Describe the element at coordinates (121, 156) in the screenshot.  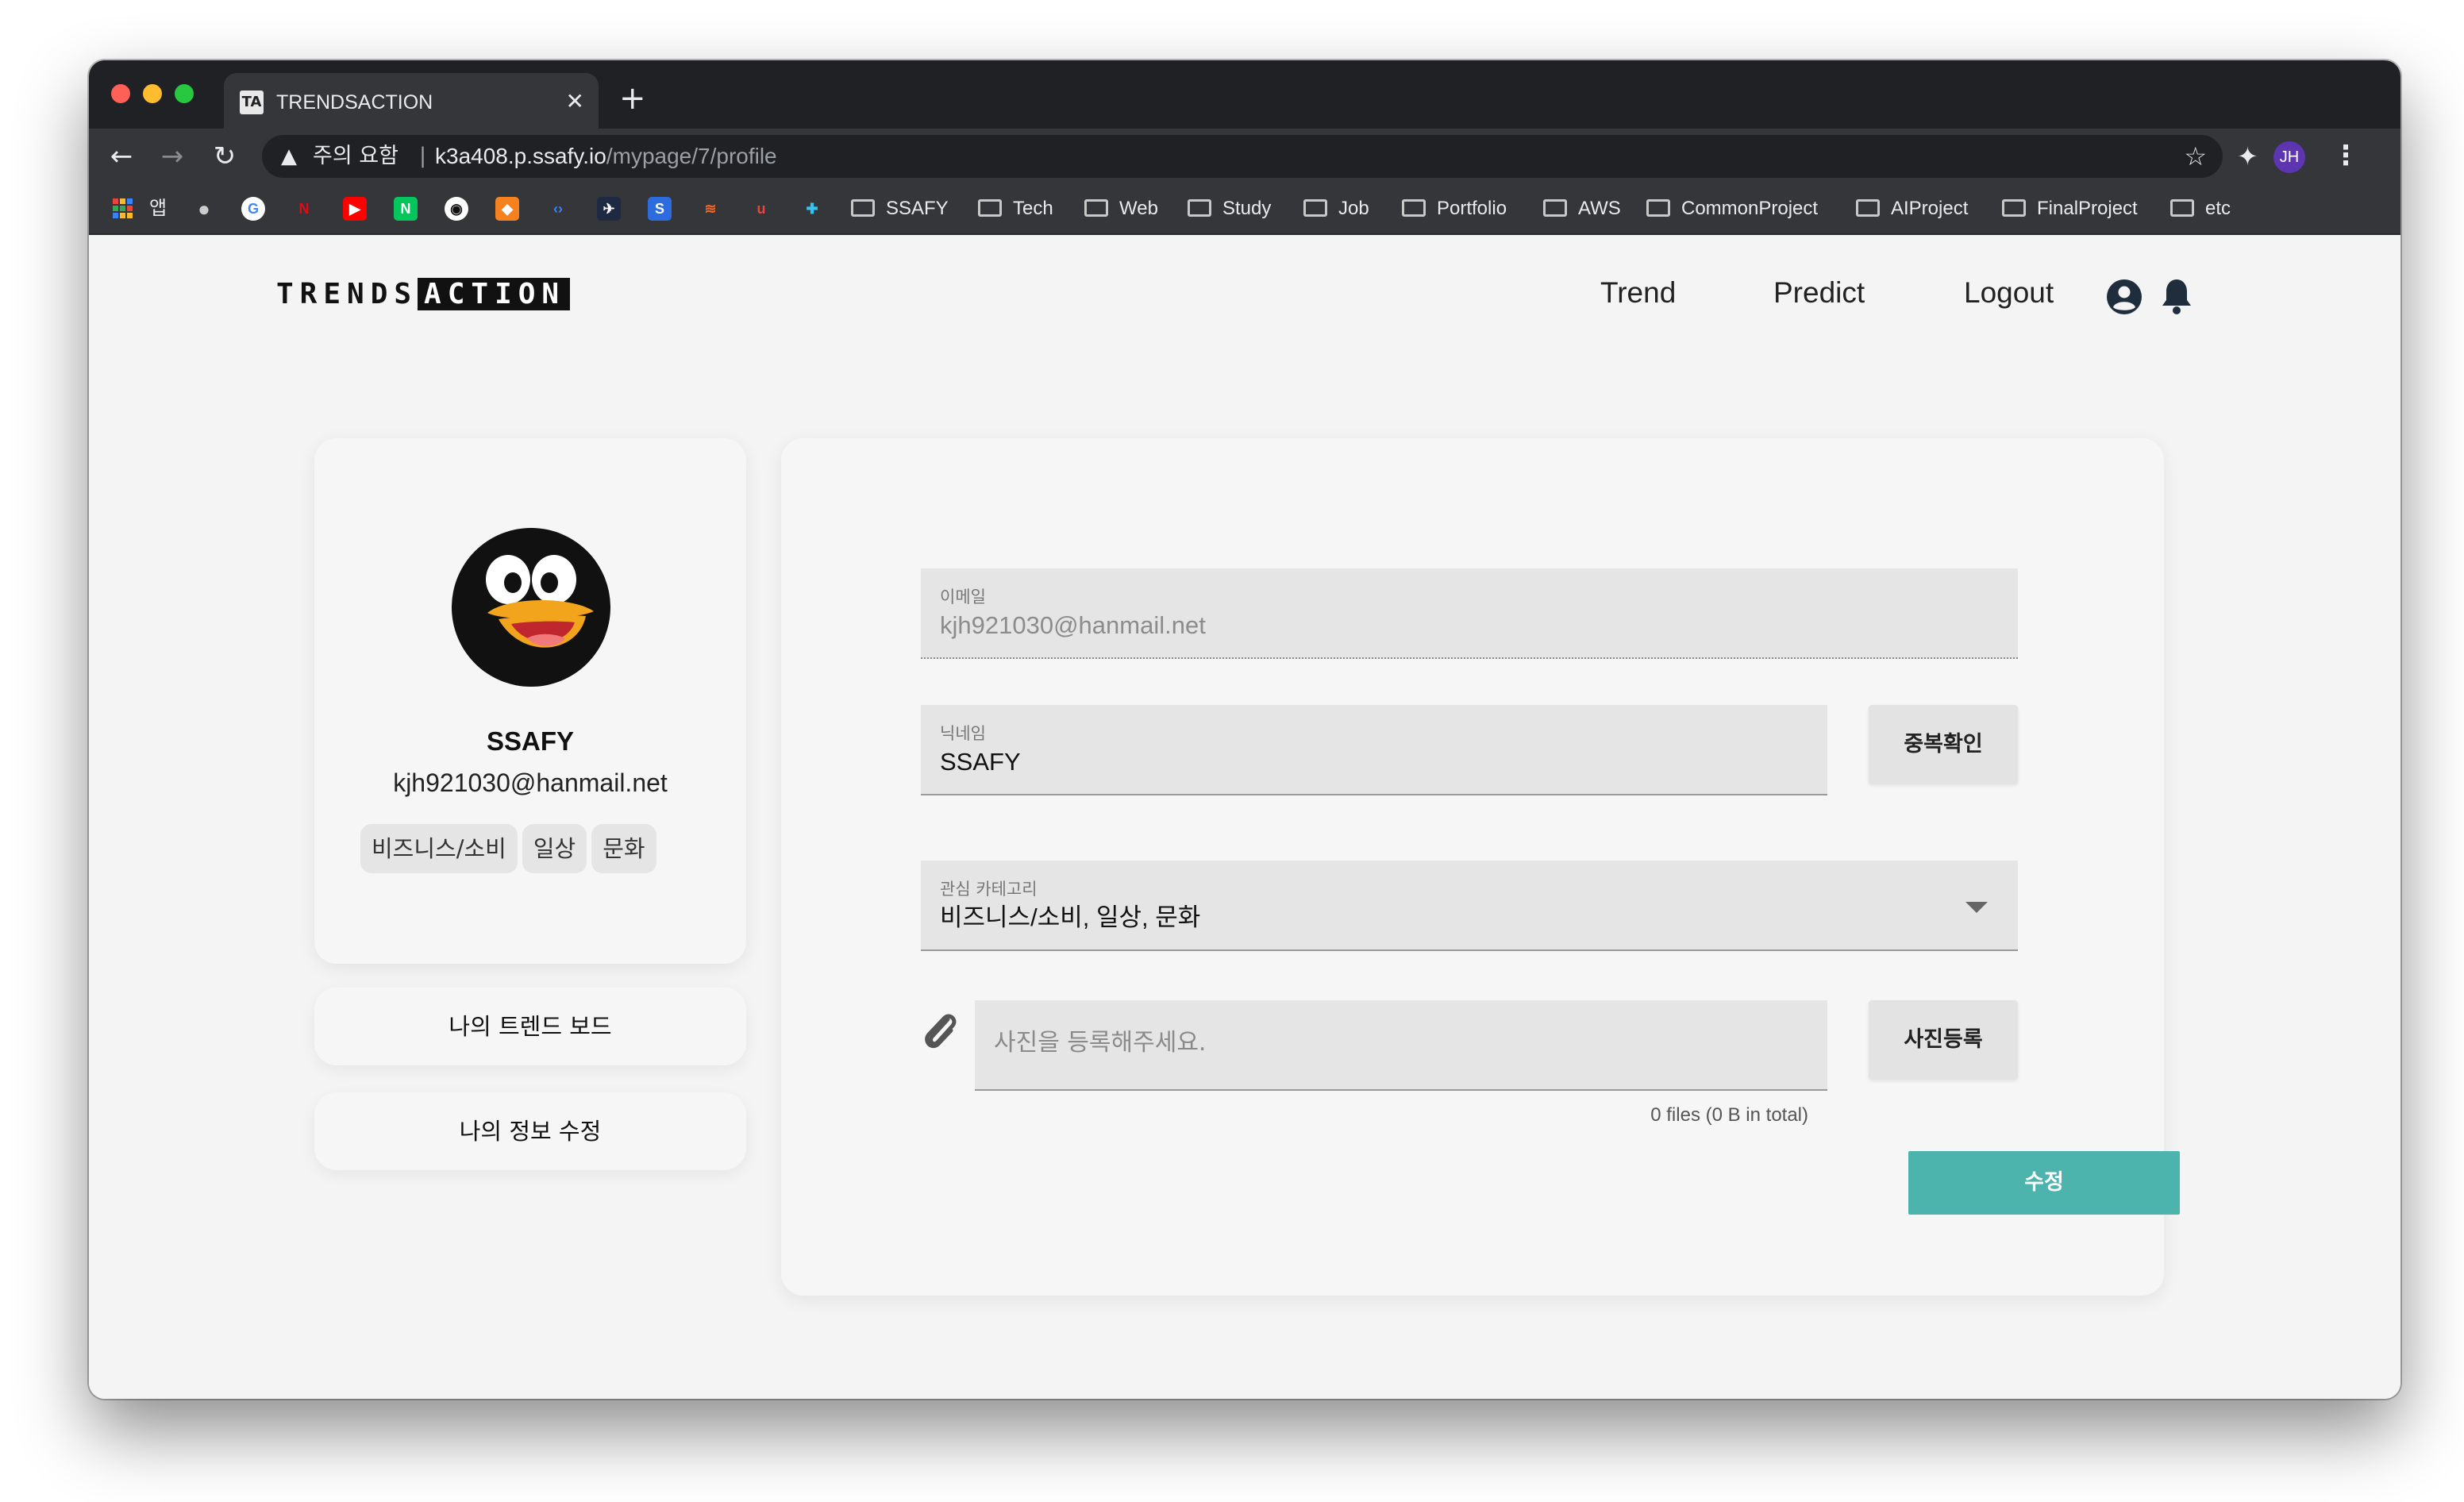
I see `back-arrow-icon: ←` at that location.